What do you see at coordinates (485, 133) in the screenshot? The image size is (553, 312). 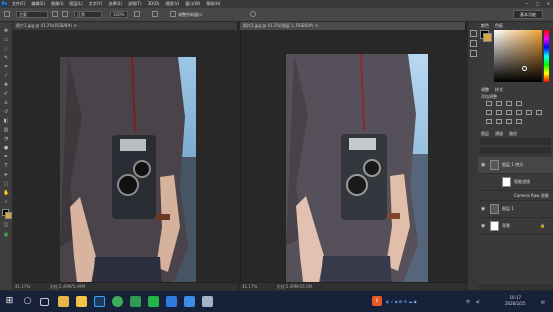 I see `tab-layers: 图层` at bounding box center [485, 133].